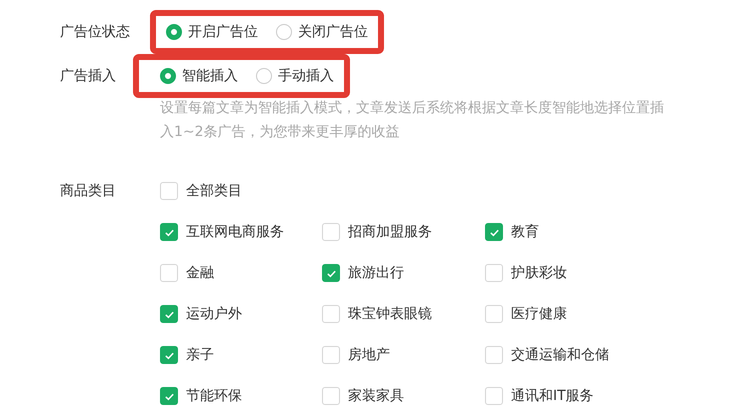 The height and width of the screenshot is (417, 732). I want to click on category-checkbox: 家装家具, so click(403, 396).